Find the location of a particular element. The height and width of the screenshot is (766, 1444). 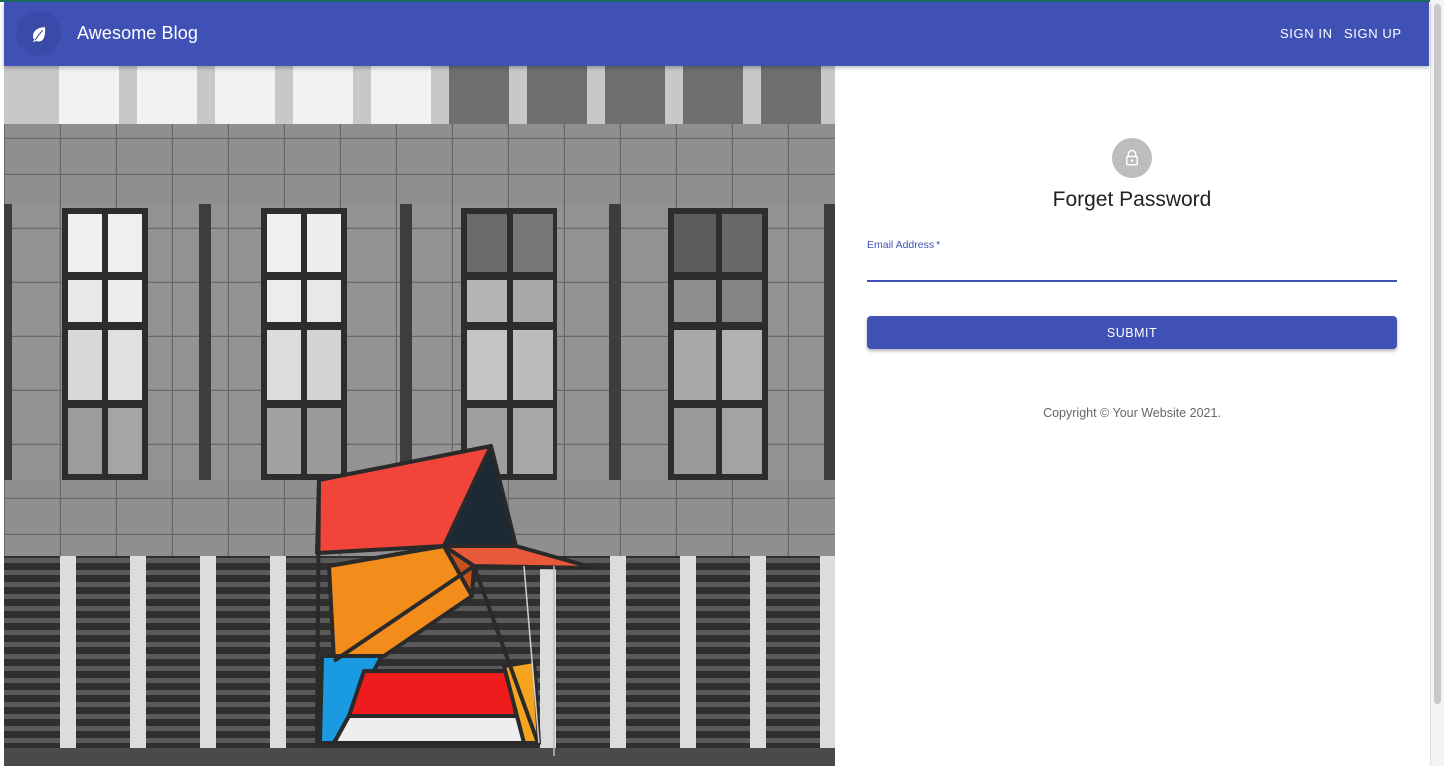

copyright-text: Copyright © Your Website 2021. is located at coordinates (1132, 413).